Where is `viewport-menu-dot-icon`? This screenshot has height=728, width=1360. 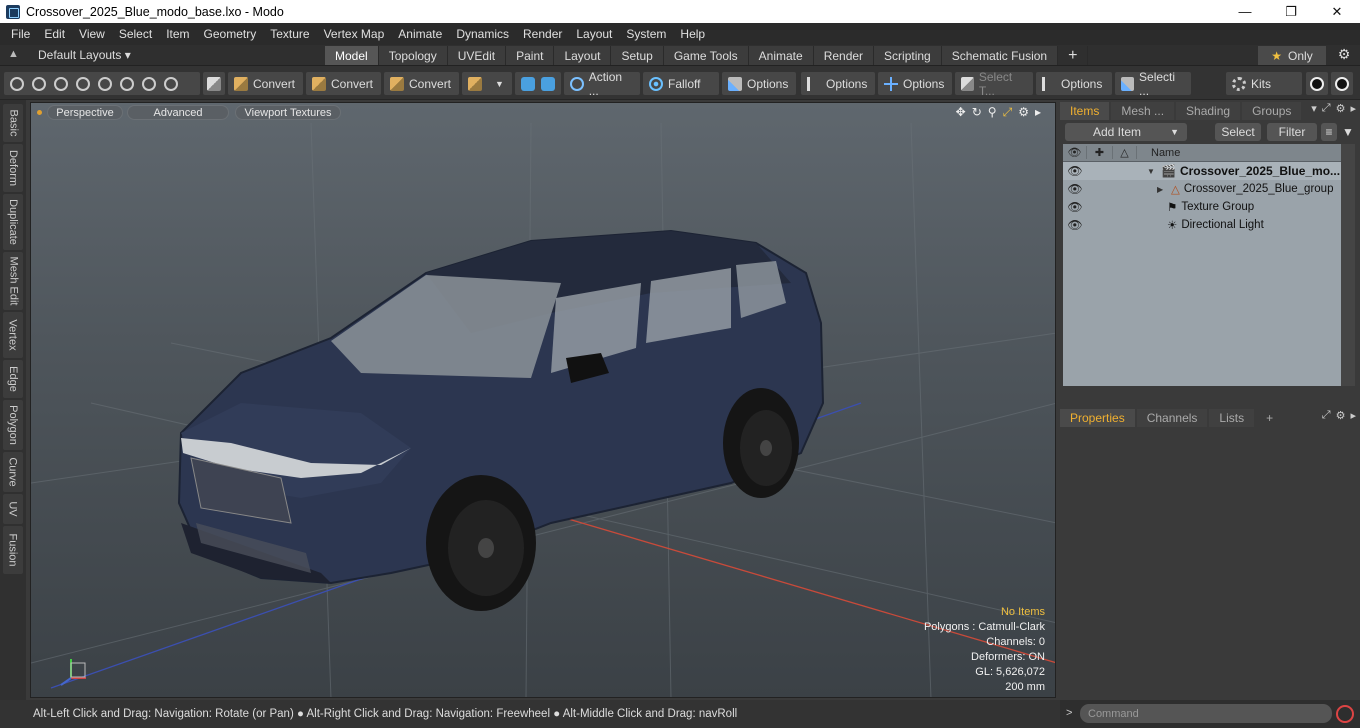
viewport-menu-dot-icon is located at coordinates (39, 112).